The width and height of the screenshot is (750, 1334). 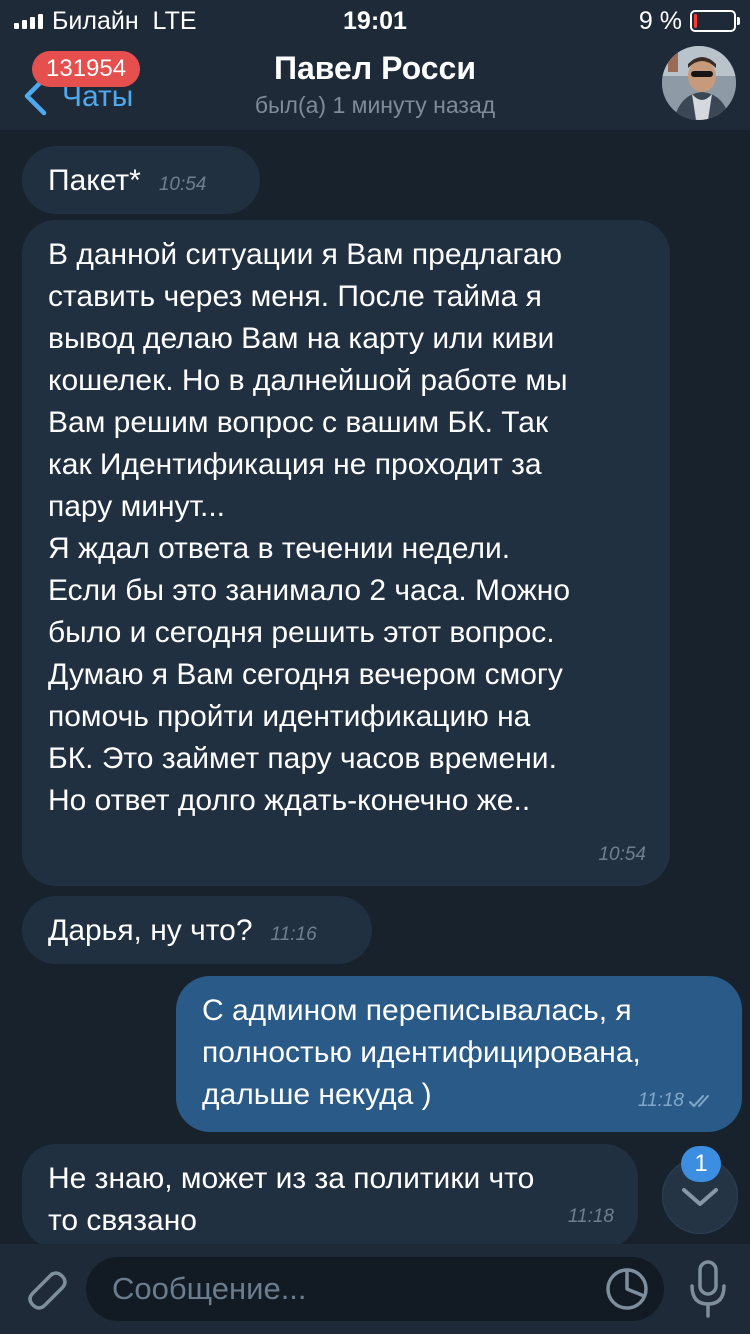 What do you see at coordinates (150, 930) in the screenshot?
I see `message-text: Дарья, ну что?` at bounding box center [150, 930].